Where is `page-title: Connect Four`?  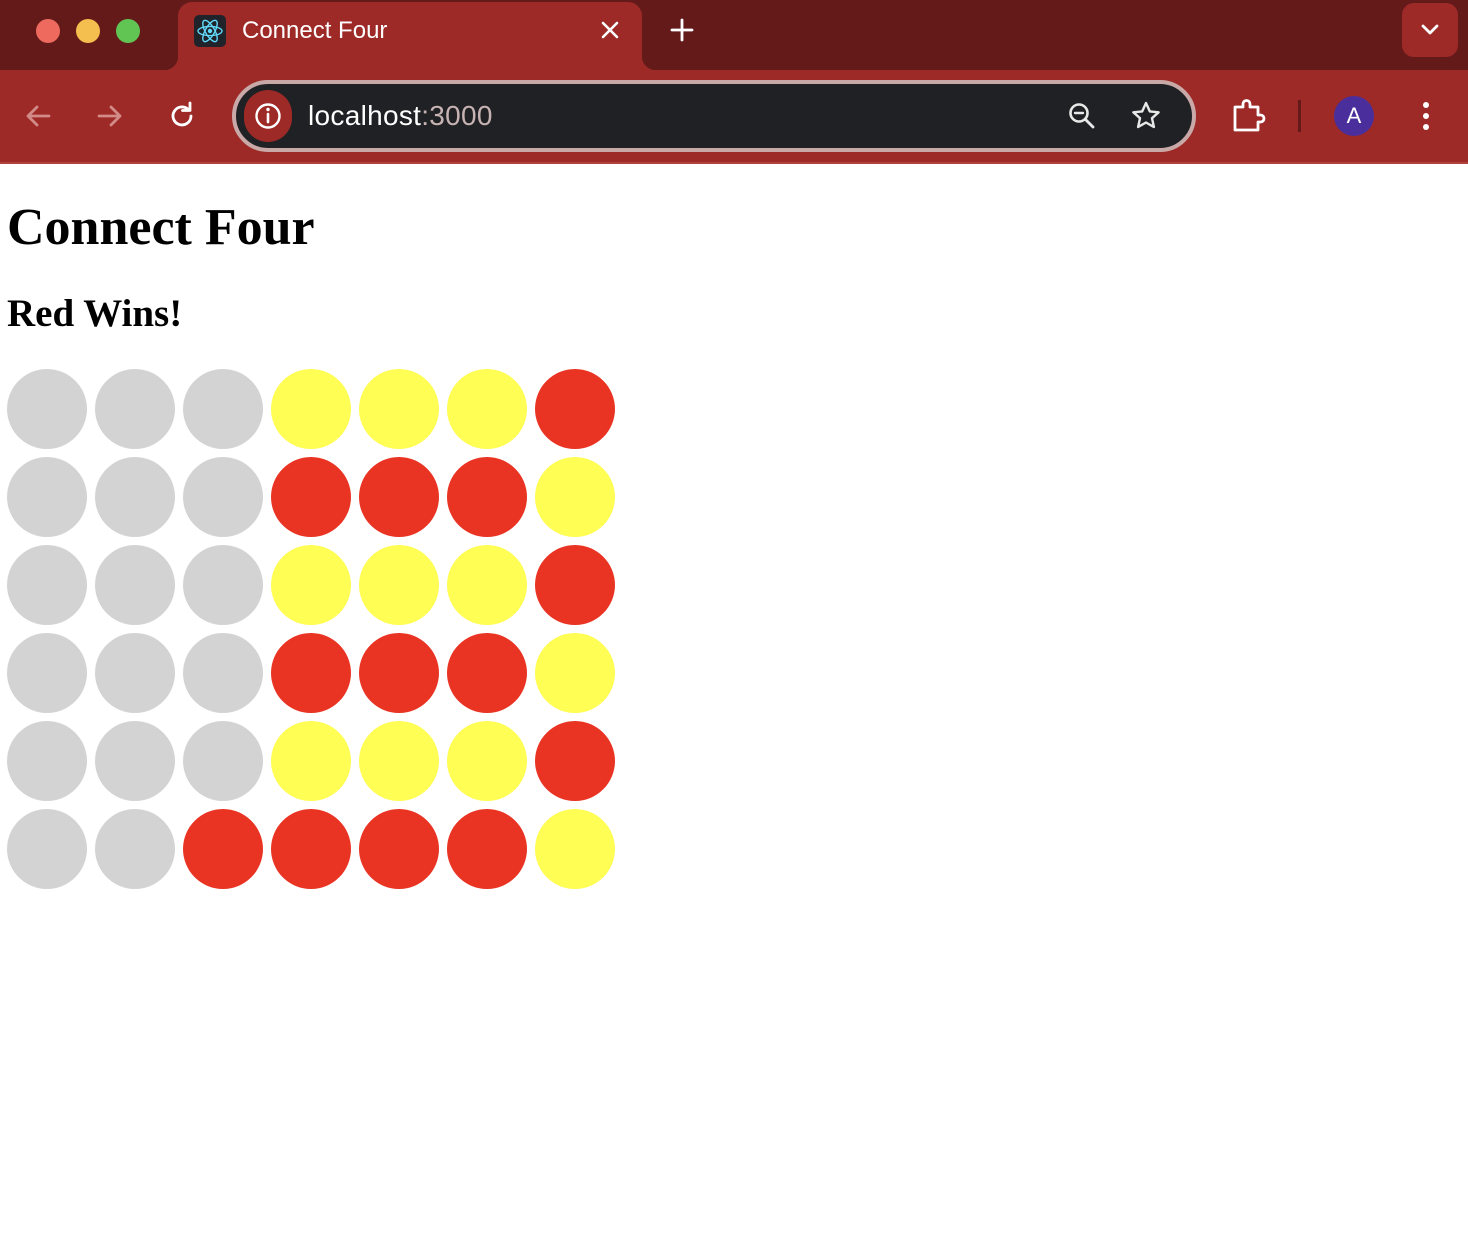 page-title: Connect Four is located at coordinates (161, 227).